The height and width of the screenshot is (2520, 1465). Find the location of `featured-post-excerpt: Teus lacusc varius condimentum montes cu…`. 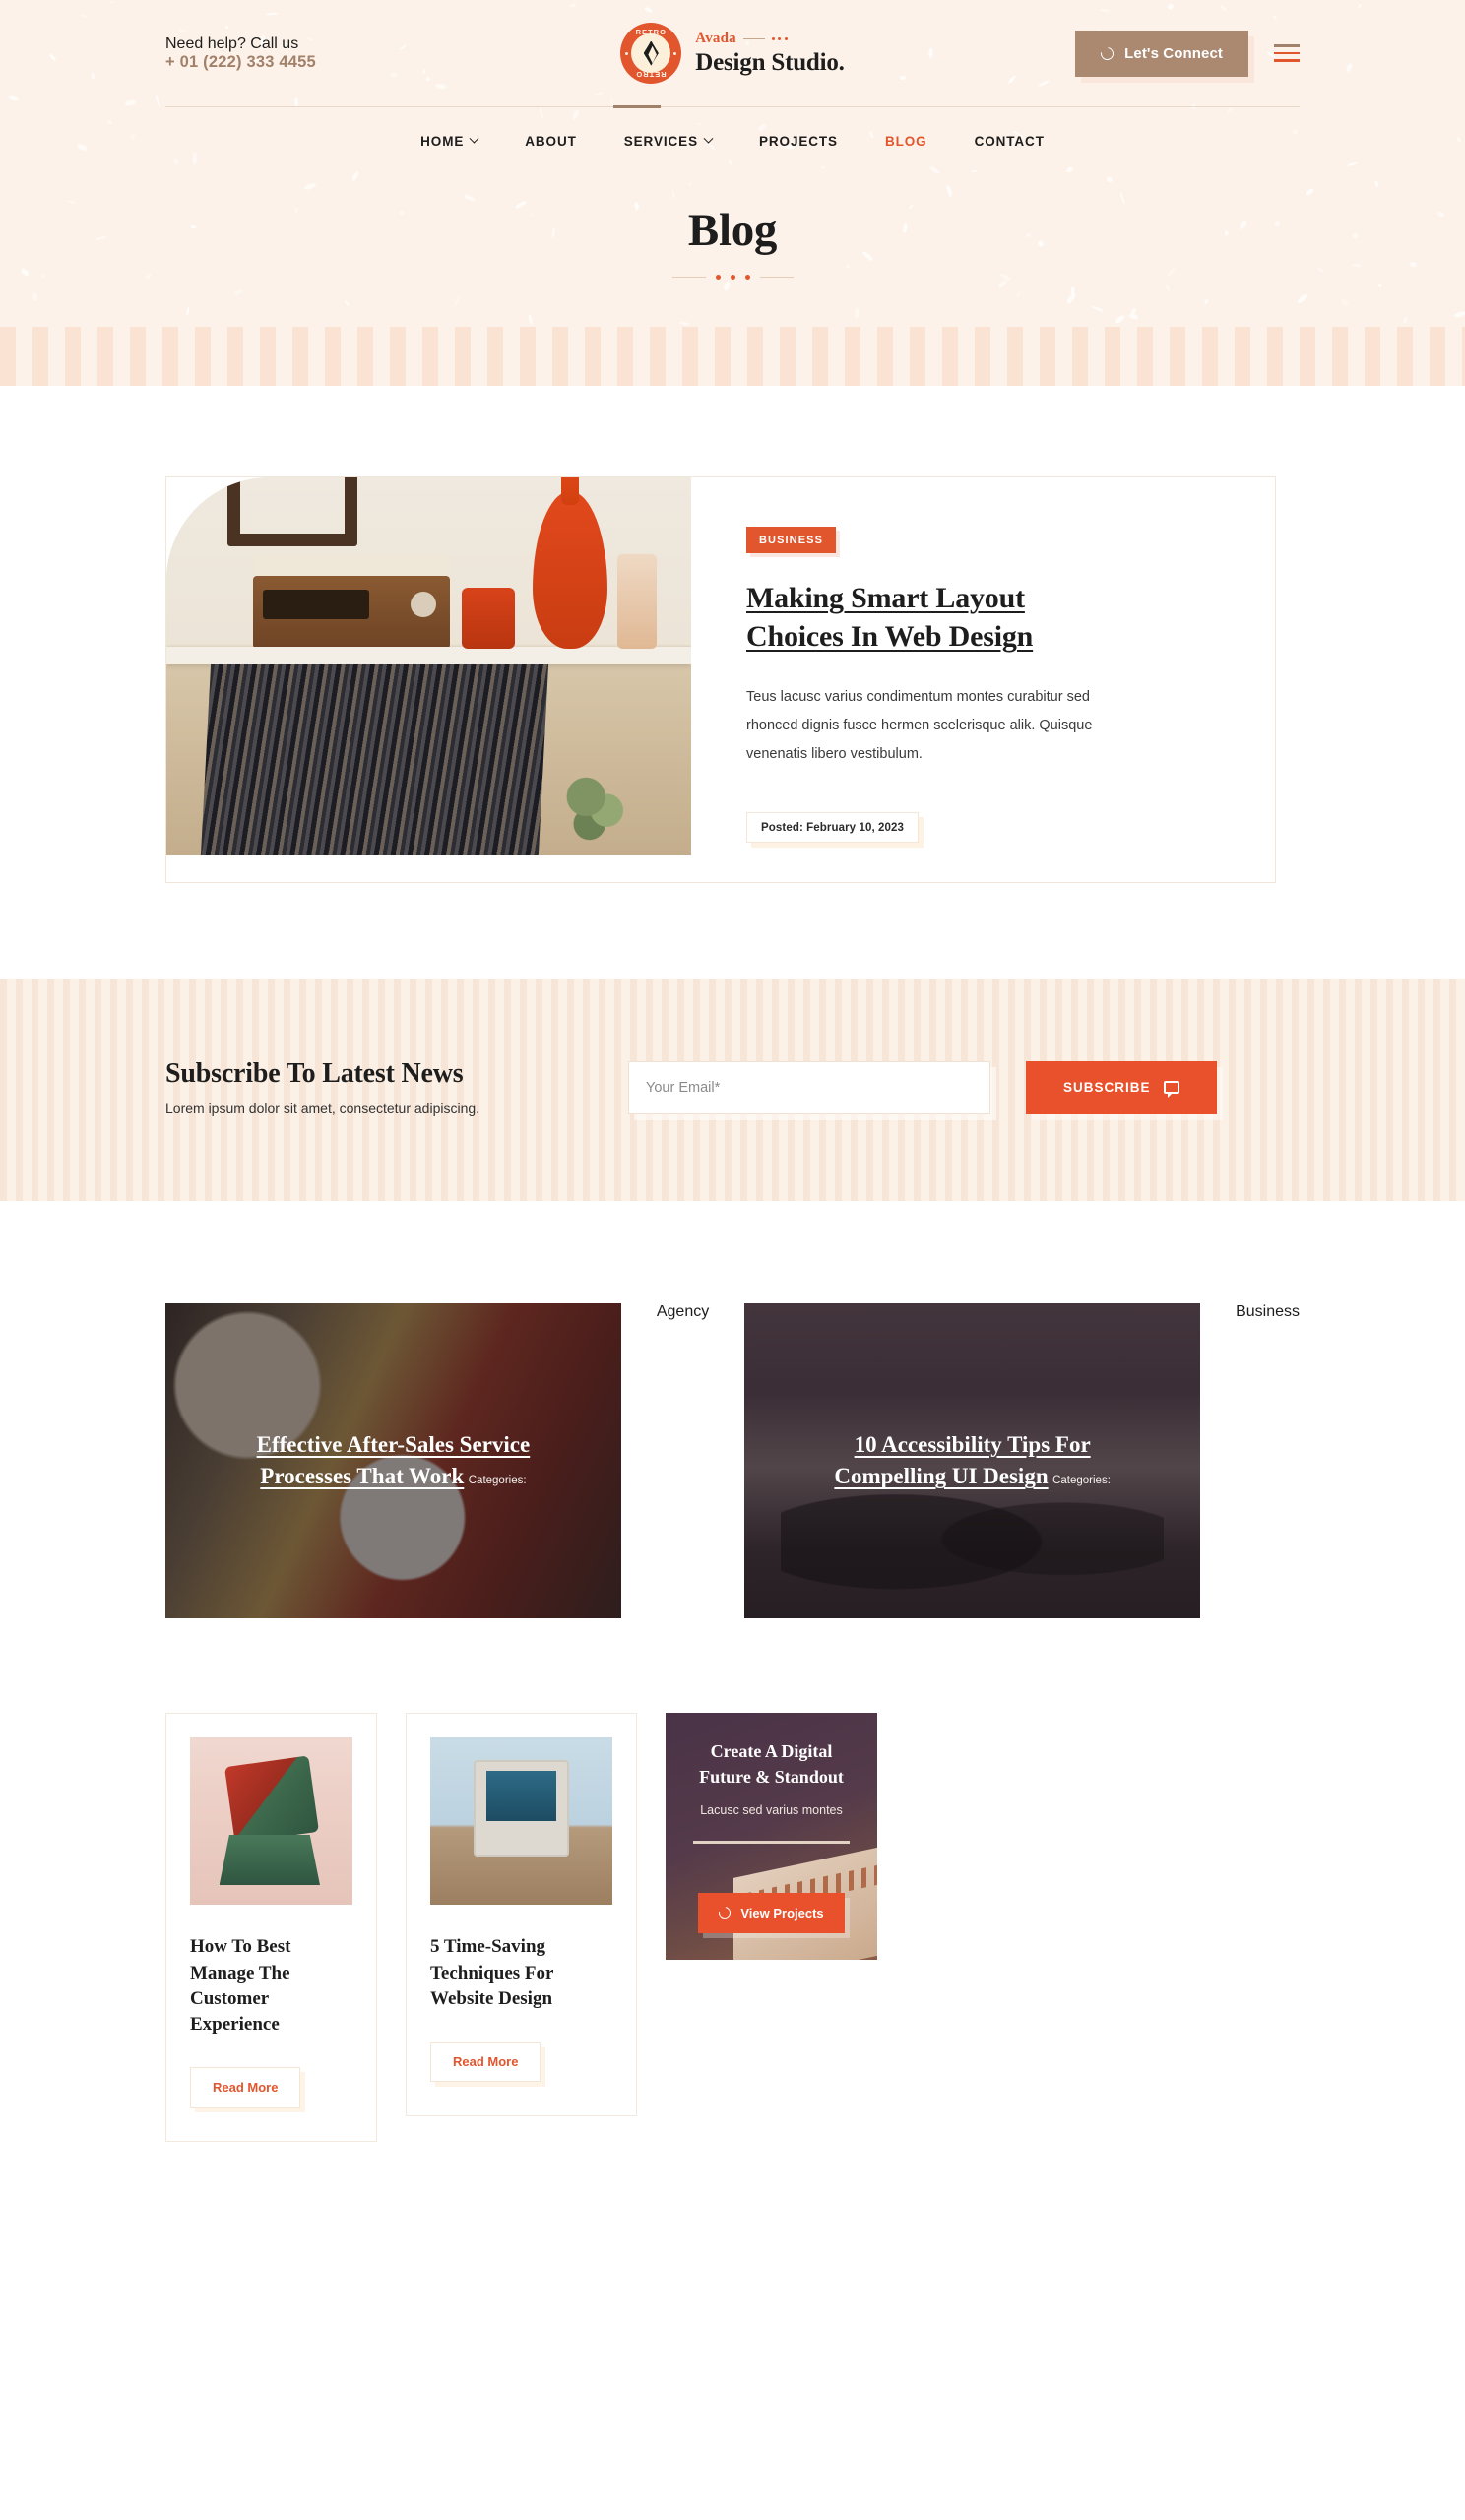

featured-post-excerpt: Teus lacusc varius condimentum montes cu… is located at coordinates (919, 725).